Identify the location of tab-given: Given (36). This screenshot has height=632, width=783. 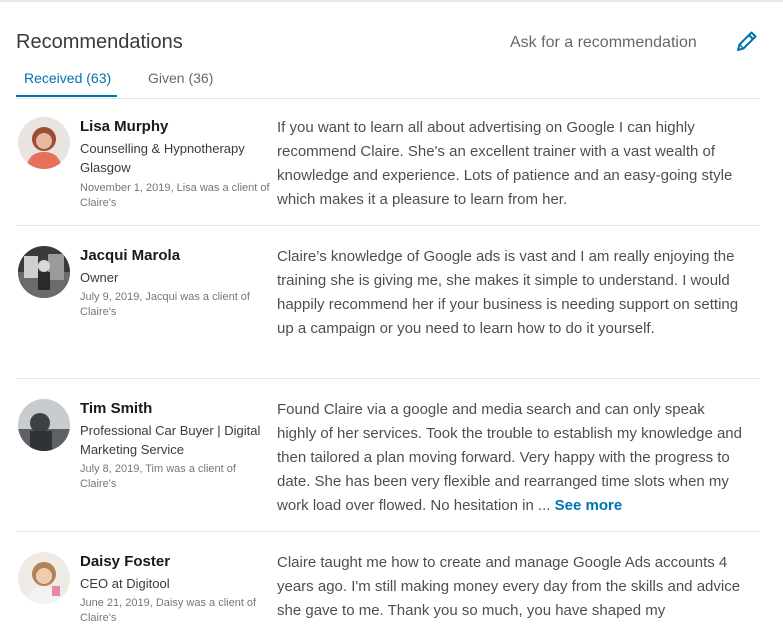
(180, 78).